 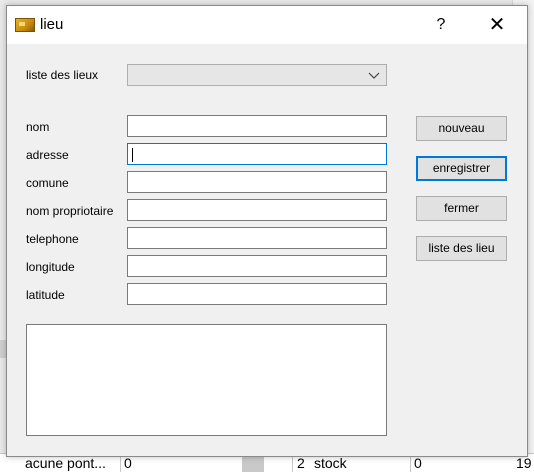 I want to click on telephone-label: telephone, so click(x=52, y=239).